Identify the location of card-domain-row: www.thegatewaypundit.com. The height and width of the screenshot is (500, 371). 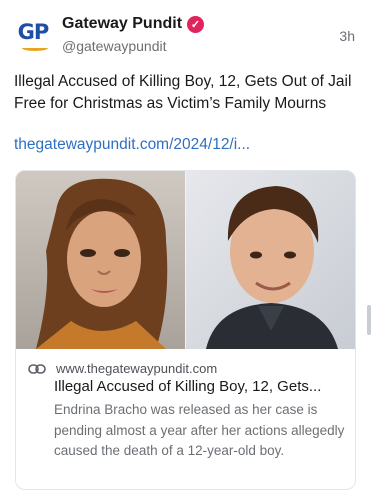
(122, 368).